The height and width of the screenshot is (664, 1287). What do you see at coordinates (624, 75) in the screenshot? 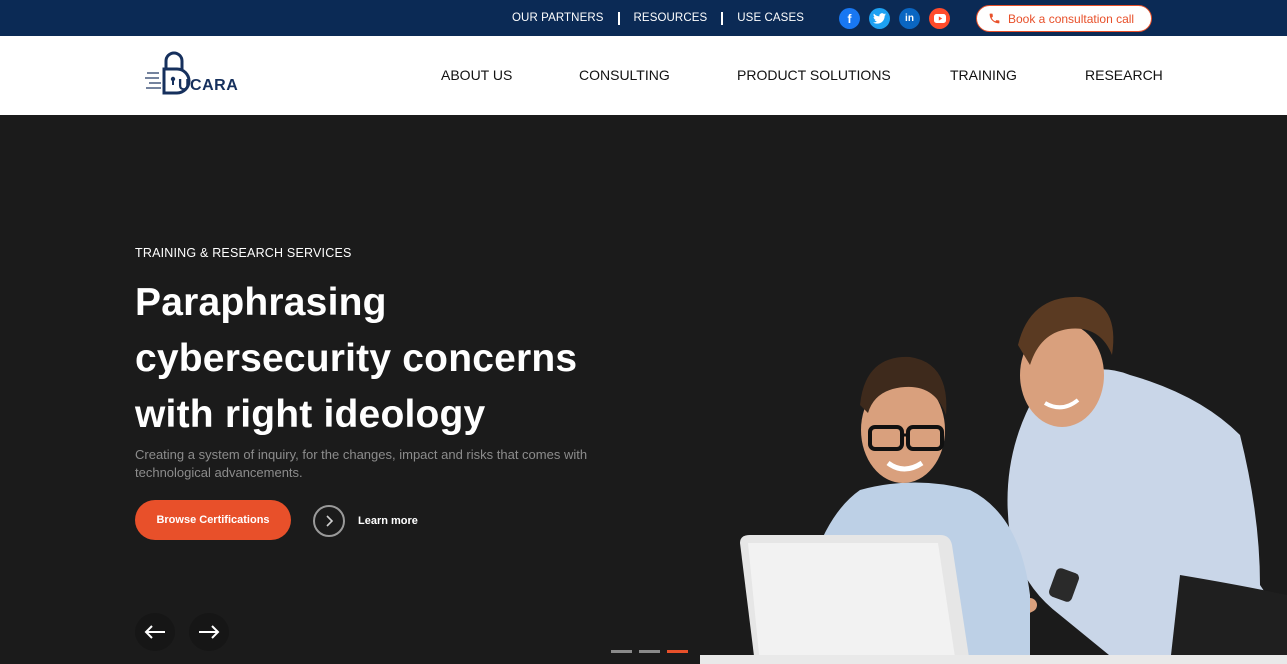
I see `nav-item-consulting: CONSULTING` at bounding box center [624, 75].